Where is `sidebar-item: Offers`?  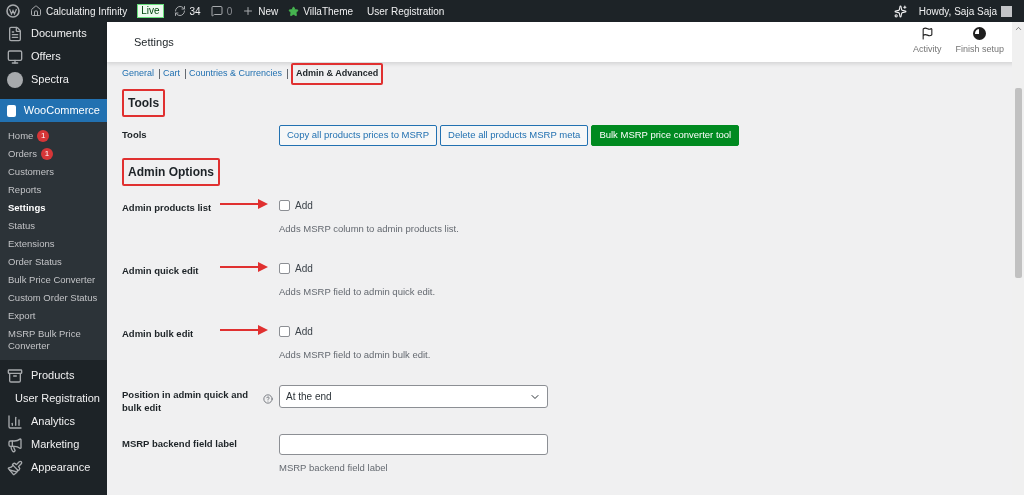
sidebar-item: Offers is located at coordinates (53, 56).